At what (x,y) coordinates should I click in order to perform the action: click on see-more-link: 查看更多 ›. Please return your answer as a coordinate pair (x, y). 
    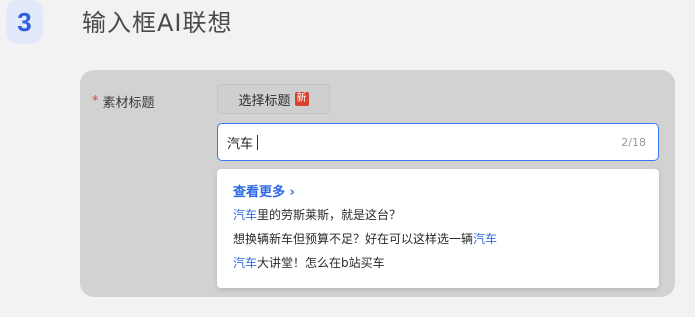
    Looking at the image, I should click on (446, 193).